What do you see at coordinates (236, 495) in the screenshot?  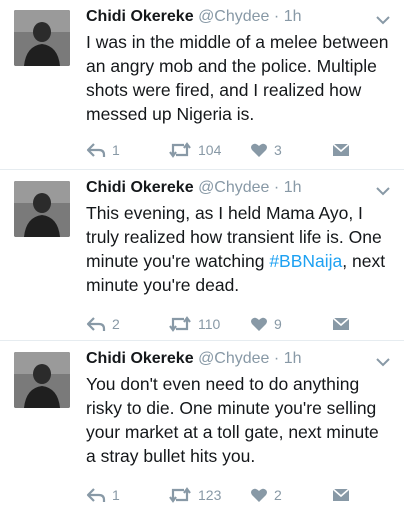 I see `tweet-actions: 1 123 2` at bounding box center [236, 495].